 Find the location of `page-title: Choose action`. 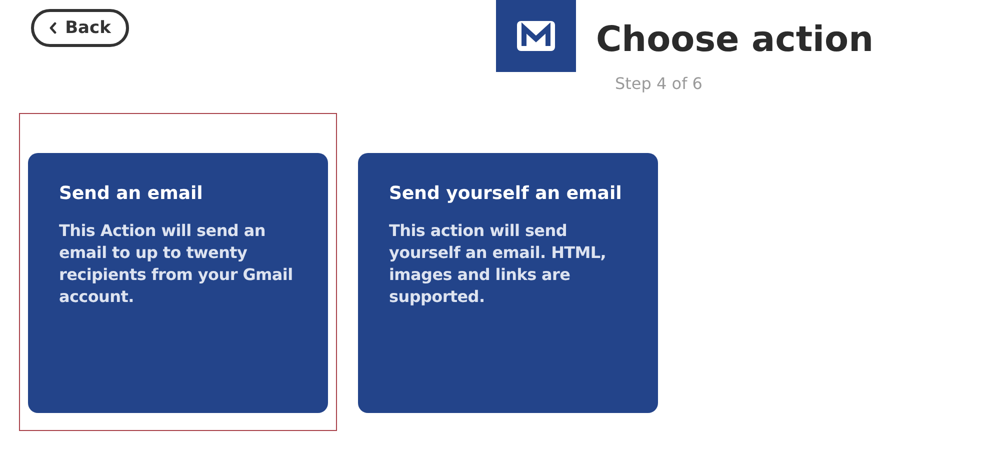

page-title: Choose action is located at coordinates (735, 40).